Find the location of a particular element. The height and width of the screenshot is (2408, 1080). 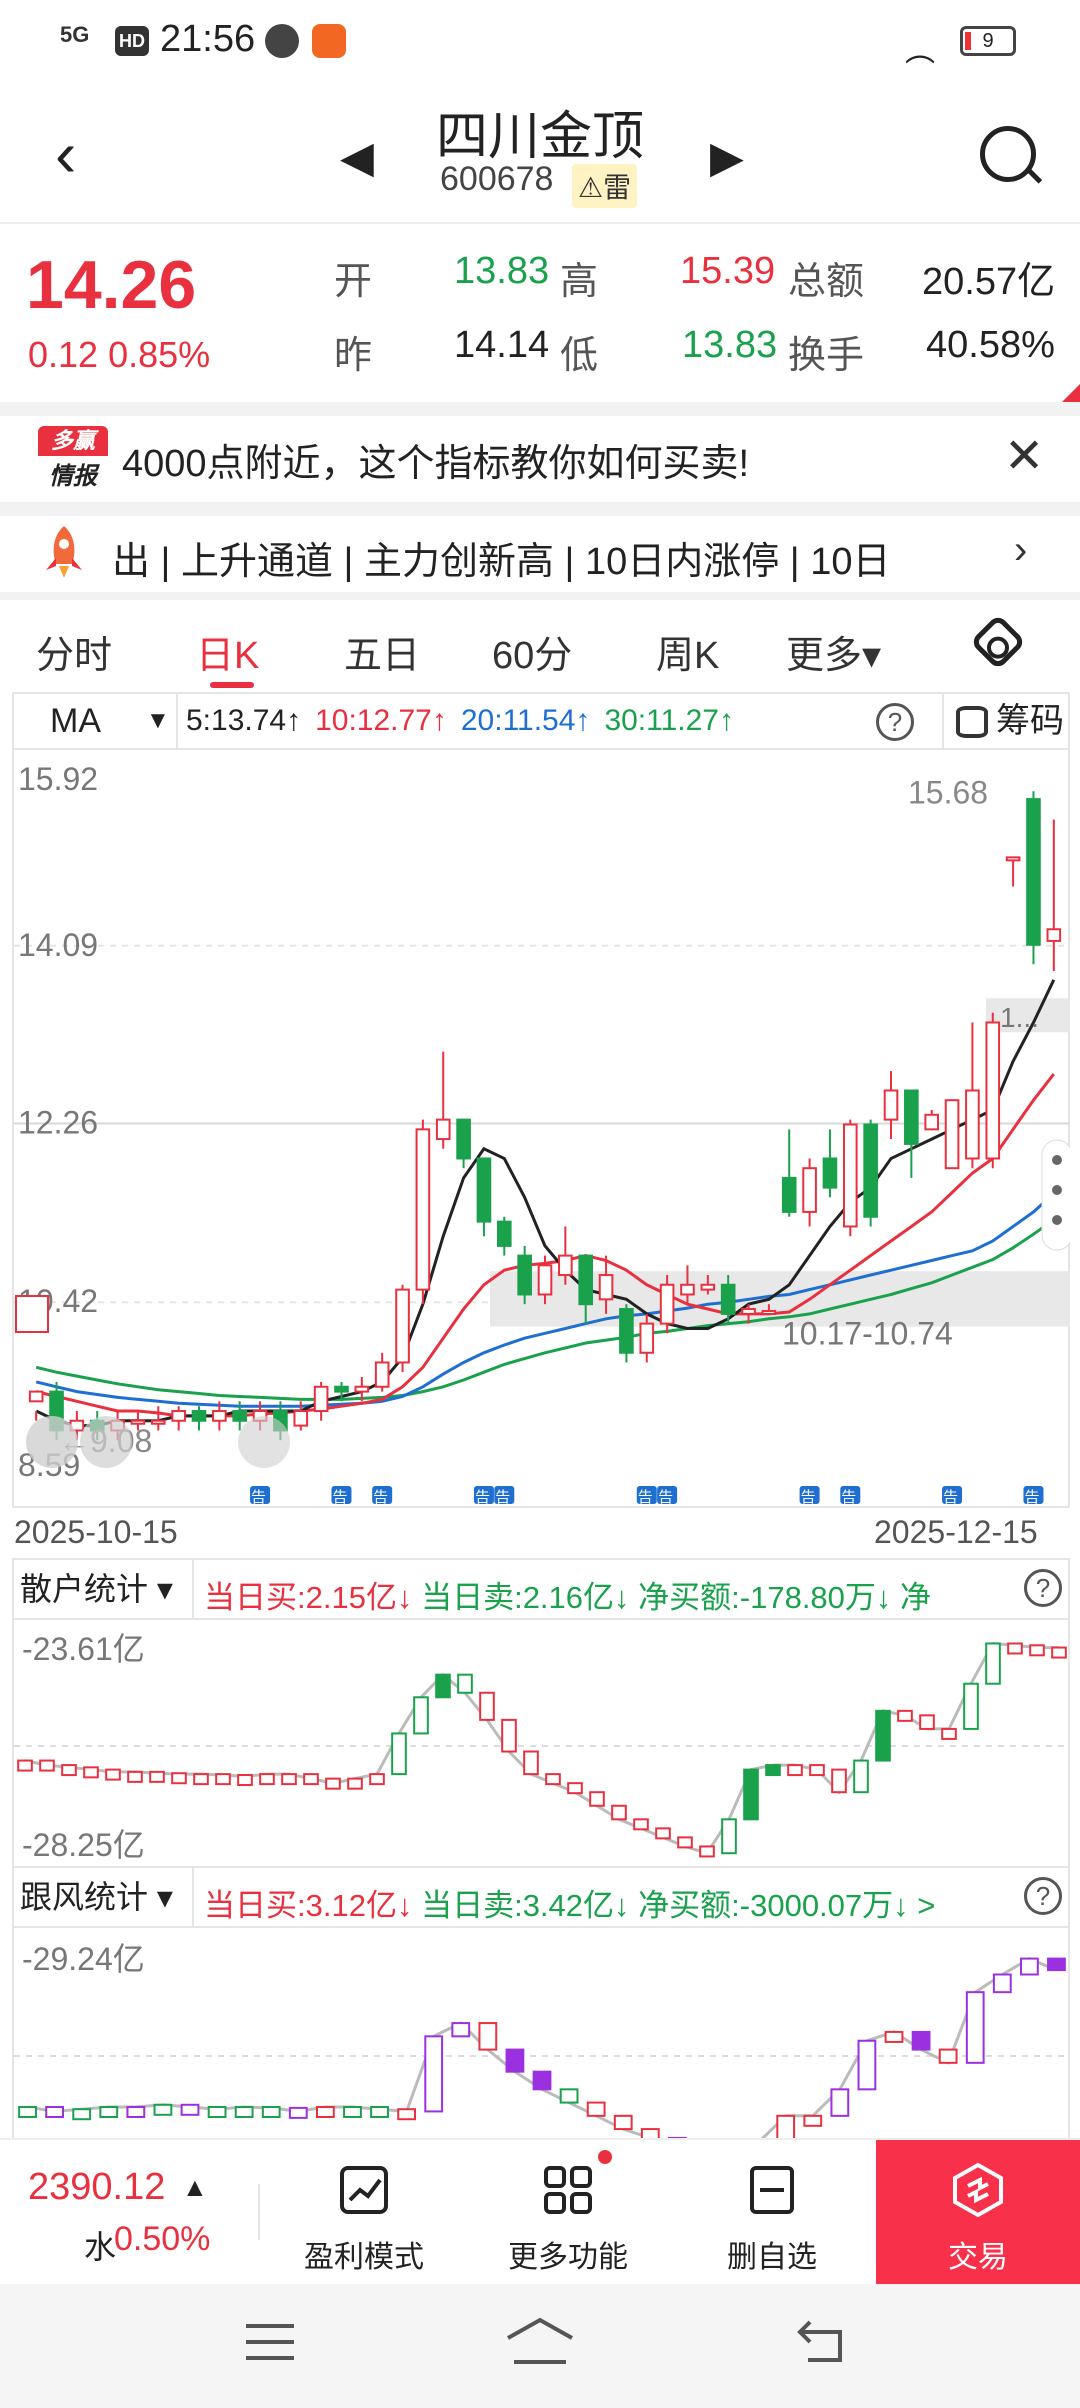

risk-badge: ⚠雷 is located at coordinates (605, 186).